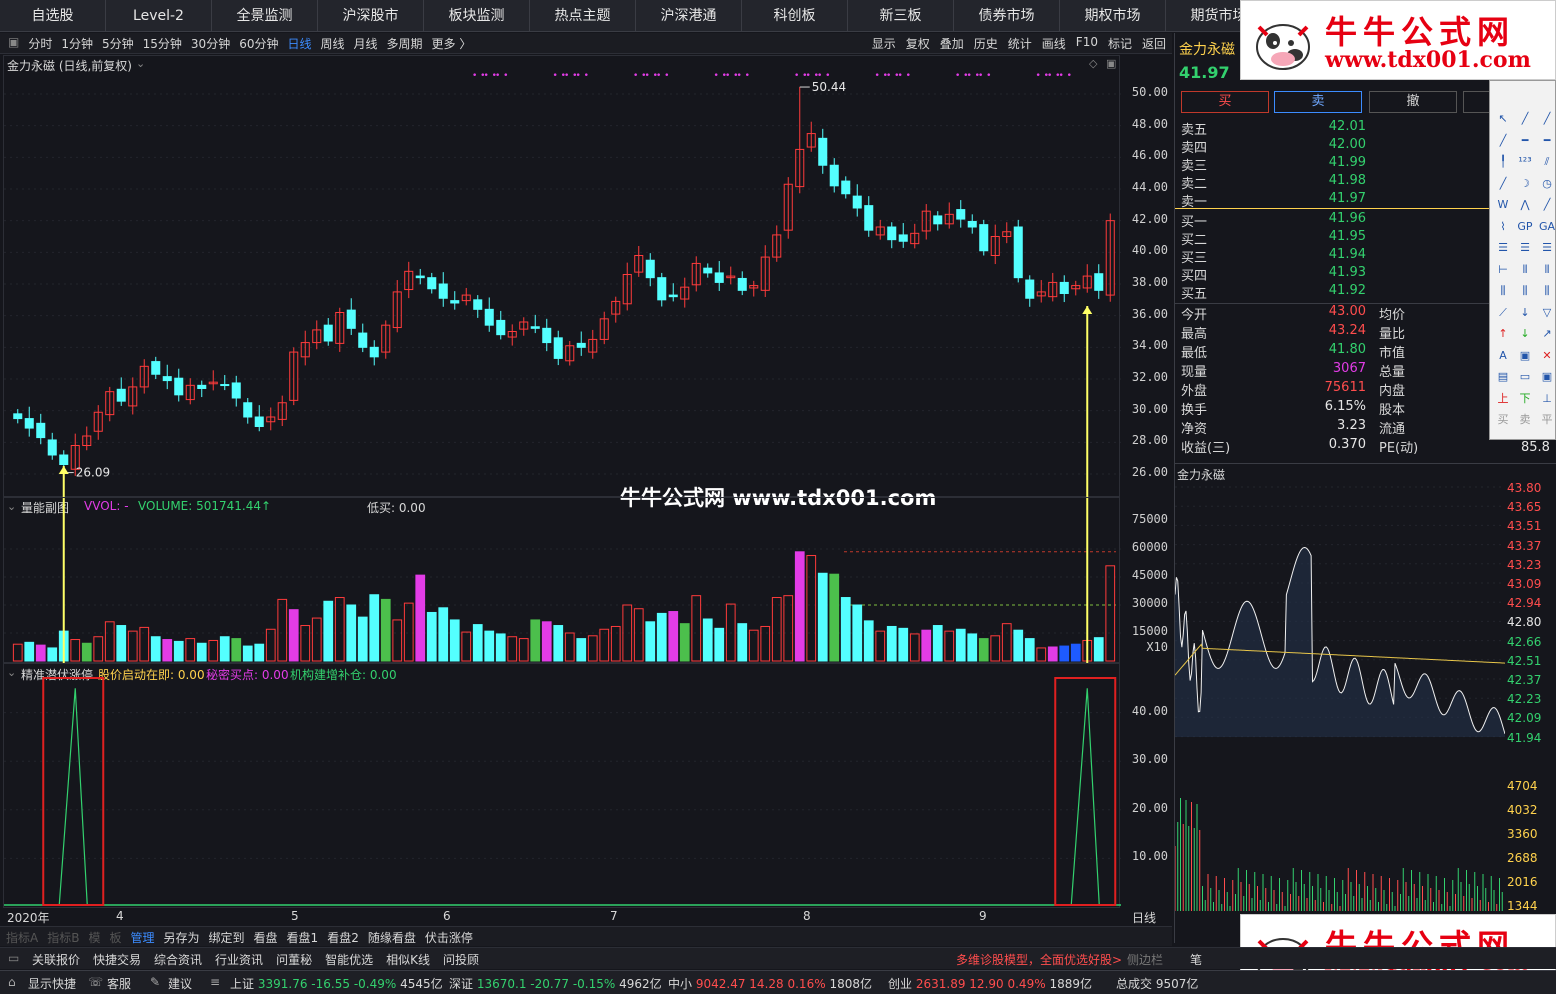 Image resolution: width=1556 pixels, height=994 pixels. Describe the element at coordinates (884, 43) in the screenshot. I see `toolbar-item: 显示` at that location.